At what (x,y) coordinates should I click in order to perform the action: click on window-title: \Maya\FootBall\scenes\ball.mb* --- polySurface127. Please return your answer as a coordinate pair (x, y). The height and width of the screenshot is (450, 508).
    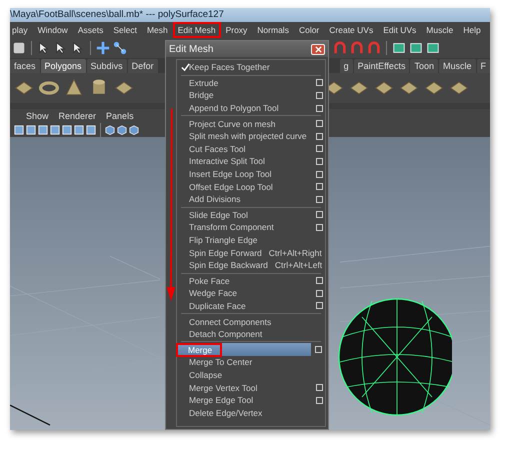
    Looking at the image, I should click on (250, 15).